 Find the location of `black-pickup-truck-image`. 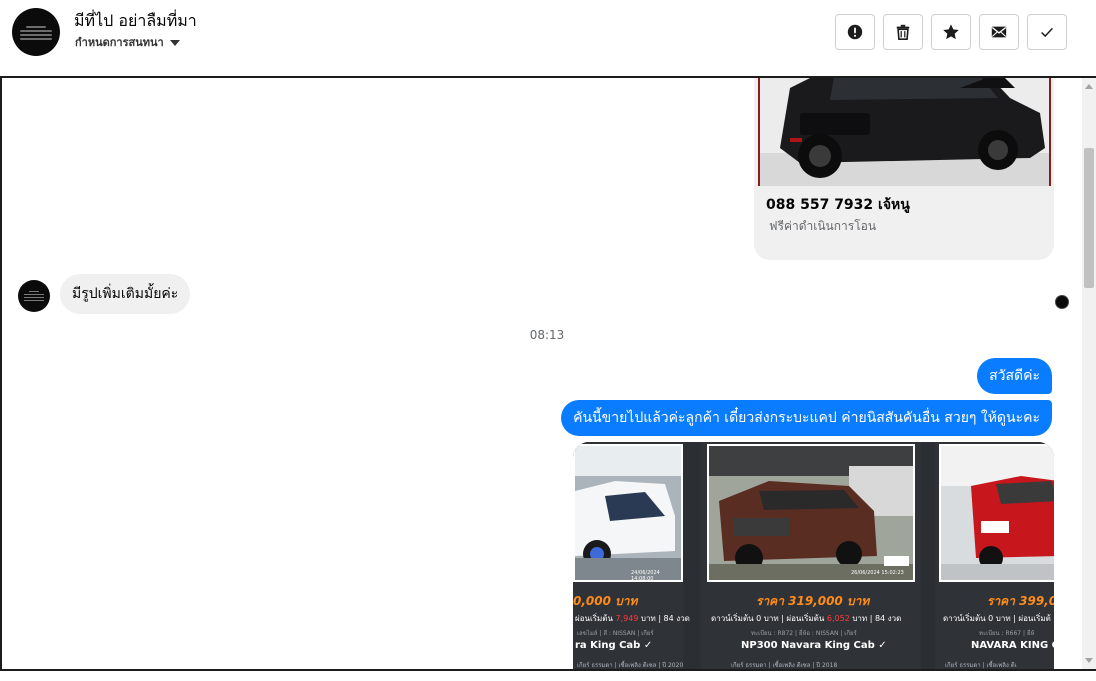

black-pickup-truck-image is located at coordinates (904, 132).